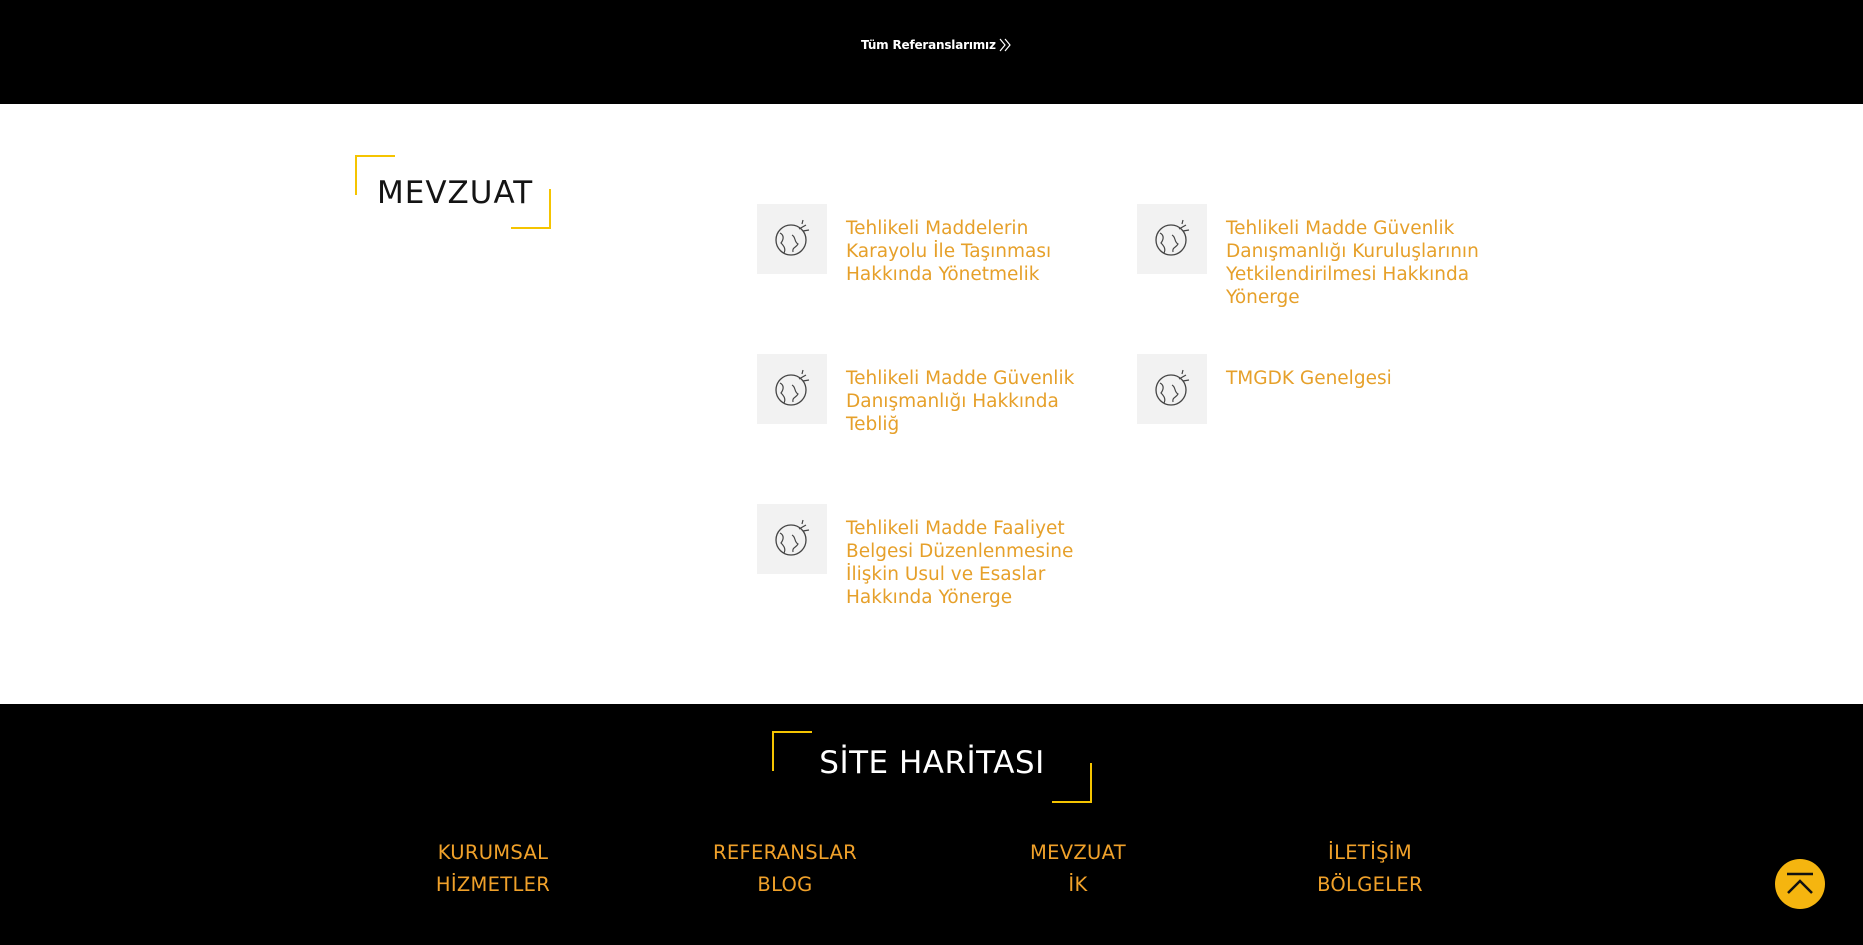 The image size is (1863, 945). What do you see at coordinates (1309, 378) in the screenshot?
I see `mevzuat-item-label: TMGDK Genelgesi` at bounding box center [1309, 378].